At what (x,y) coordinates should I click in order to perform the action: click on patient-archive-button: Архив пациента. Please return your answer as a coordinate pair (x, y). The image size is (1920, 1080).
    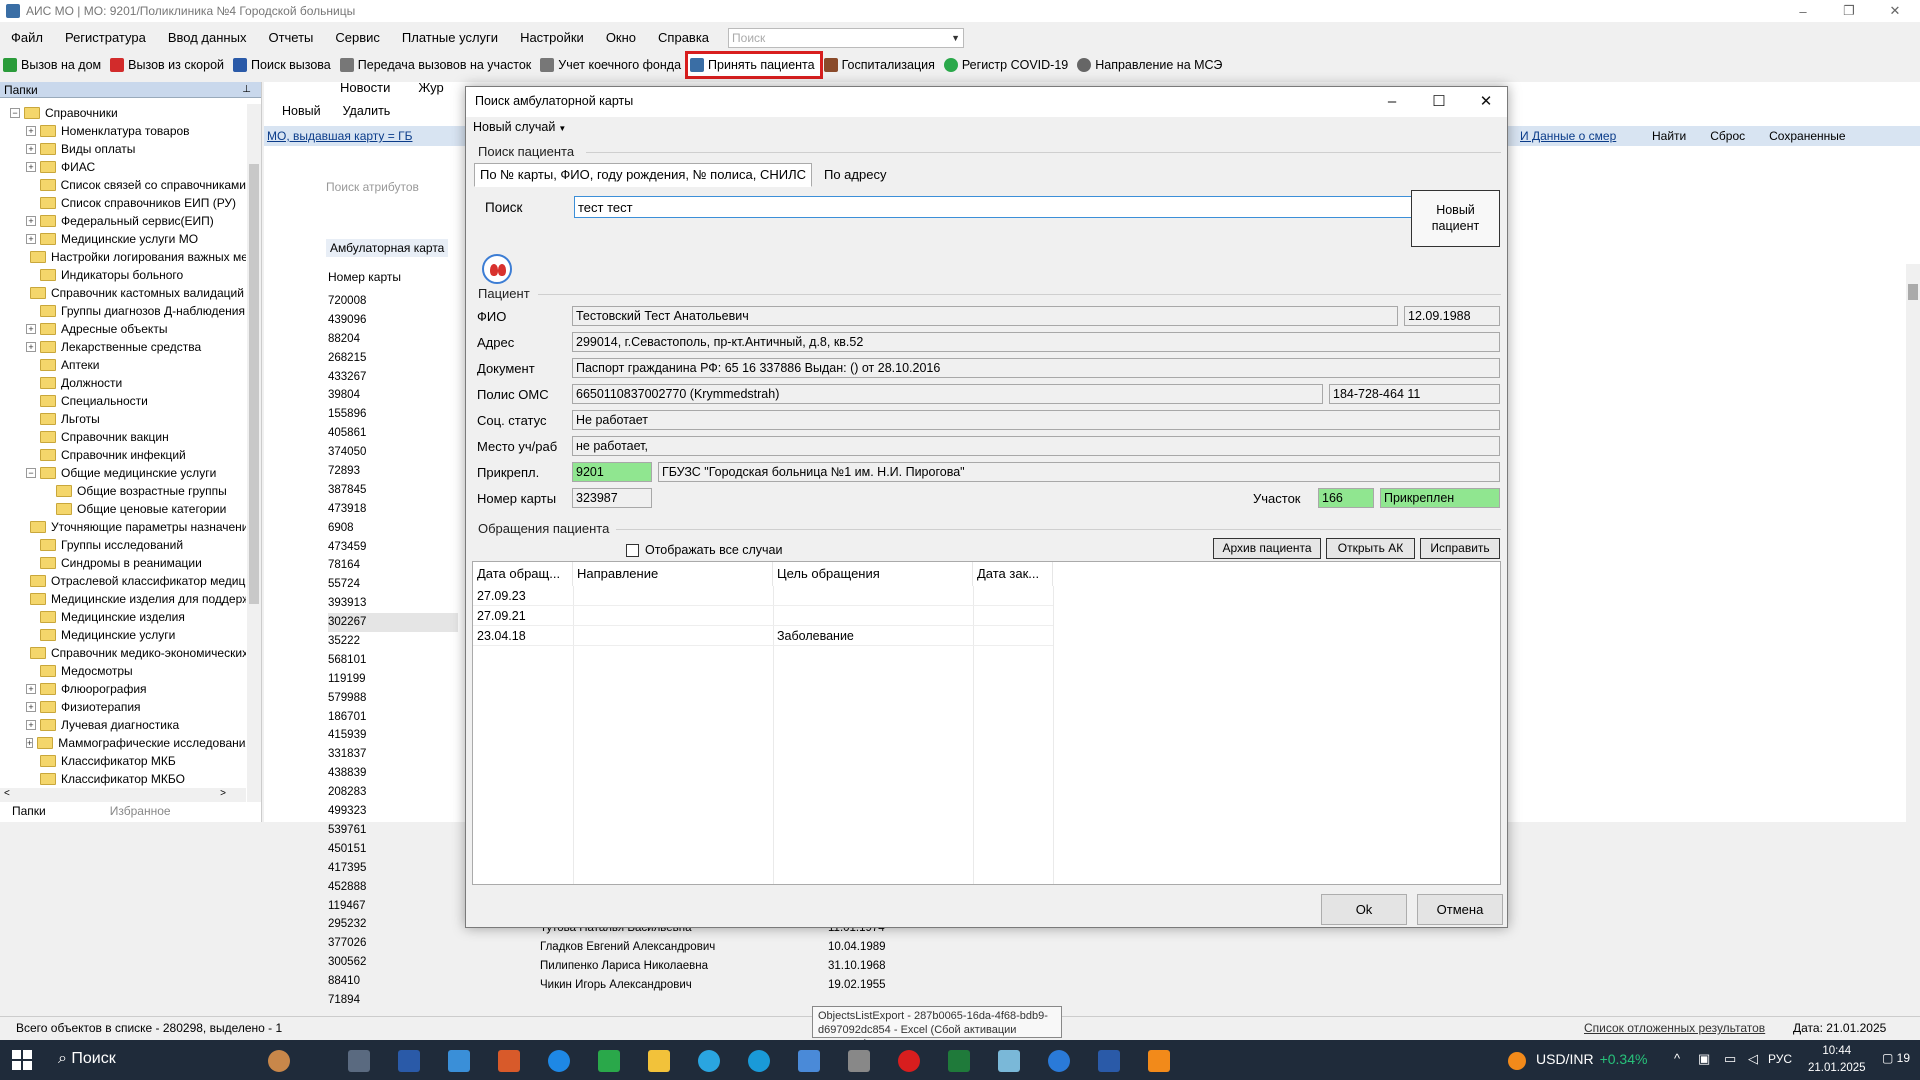
    Looking at the image, I should click on (1267, 548).